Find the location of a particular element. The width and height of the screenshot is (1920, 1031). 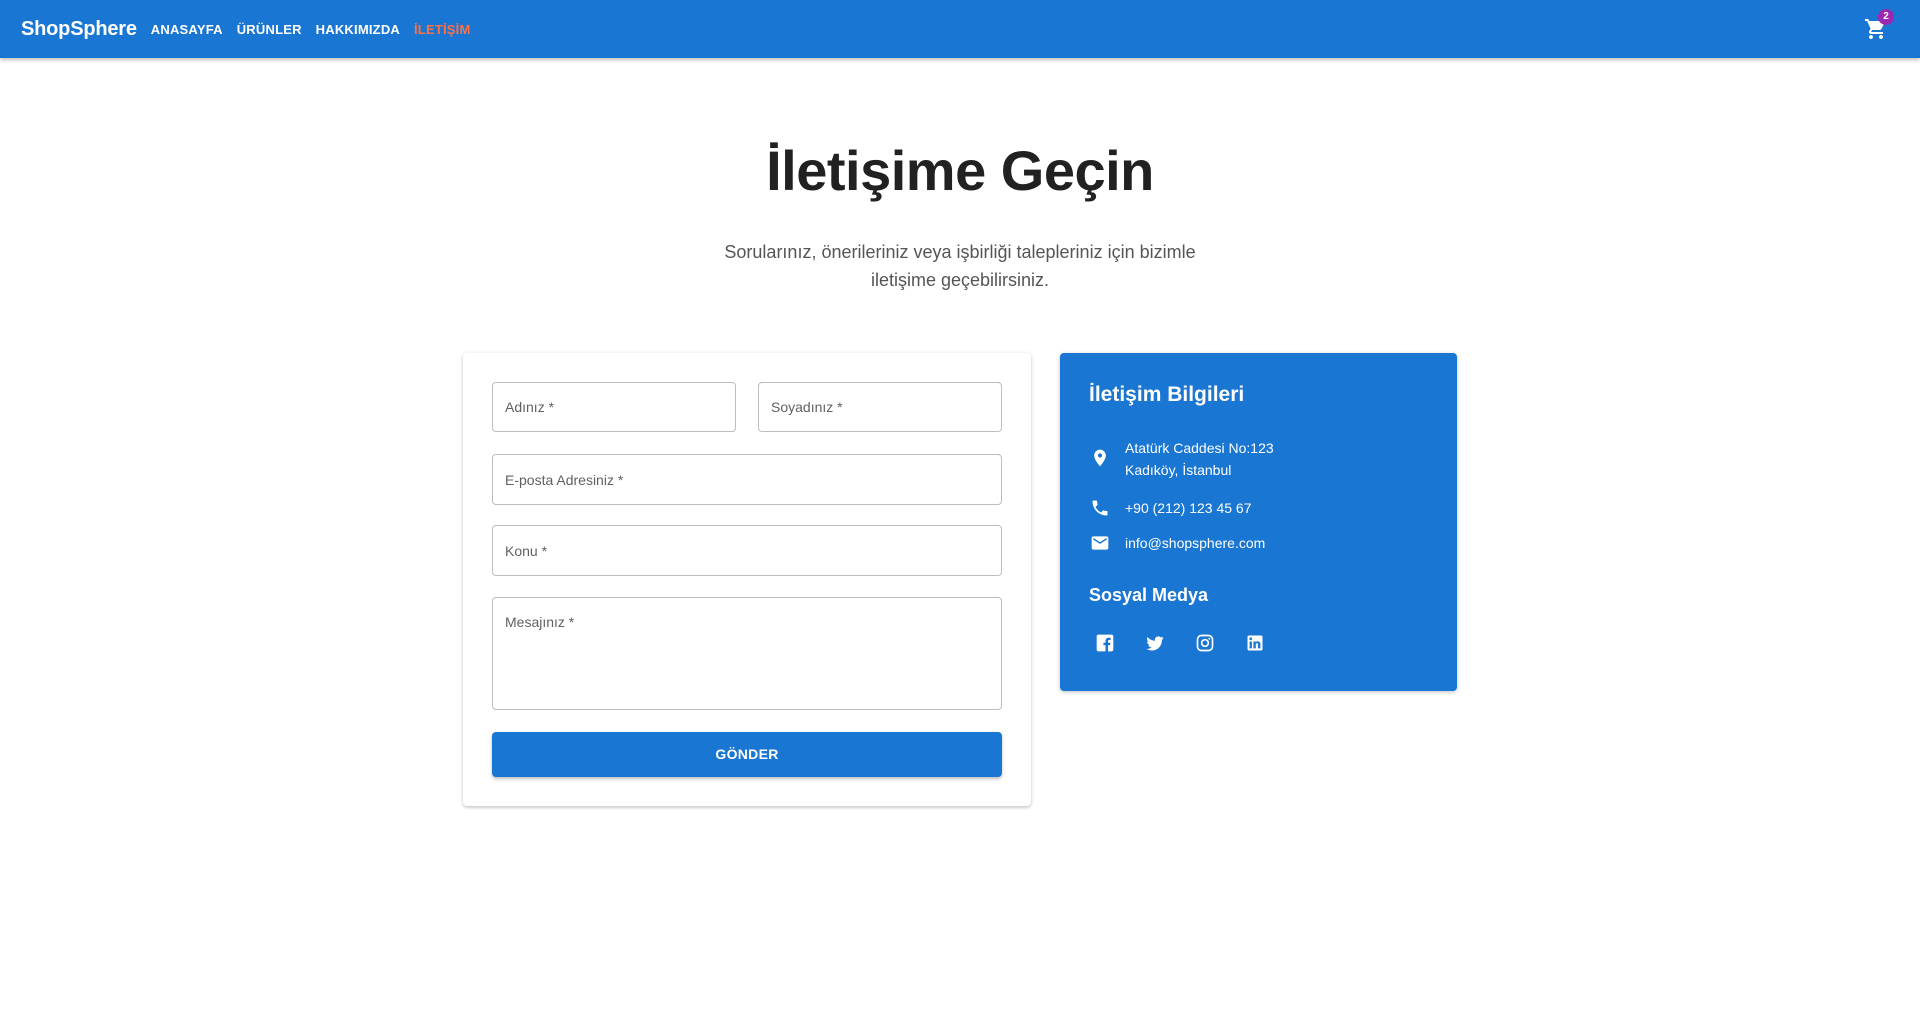

address-line-2: Kadıköy, İstanbul is located at coordinates (1178, 470).